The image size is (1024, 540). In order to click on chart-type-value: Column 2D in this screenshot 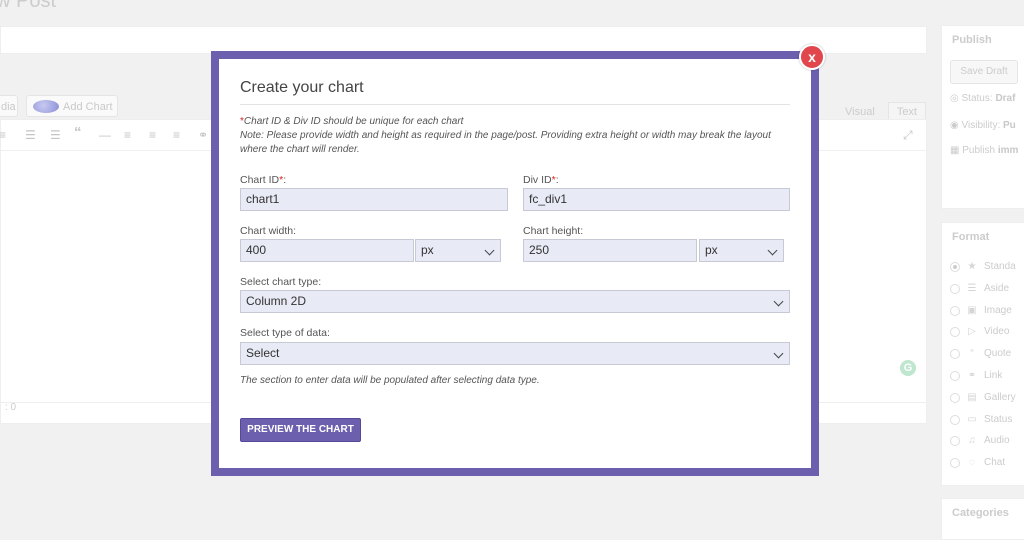, I will do `click(276, 301)`.